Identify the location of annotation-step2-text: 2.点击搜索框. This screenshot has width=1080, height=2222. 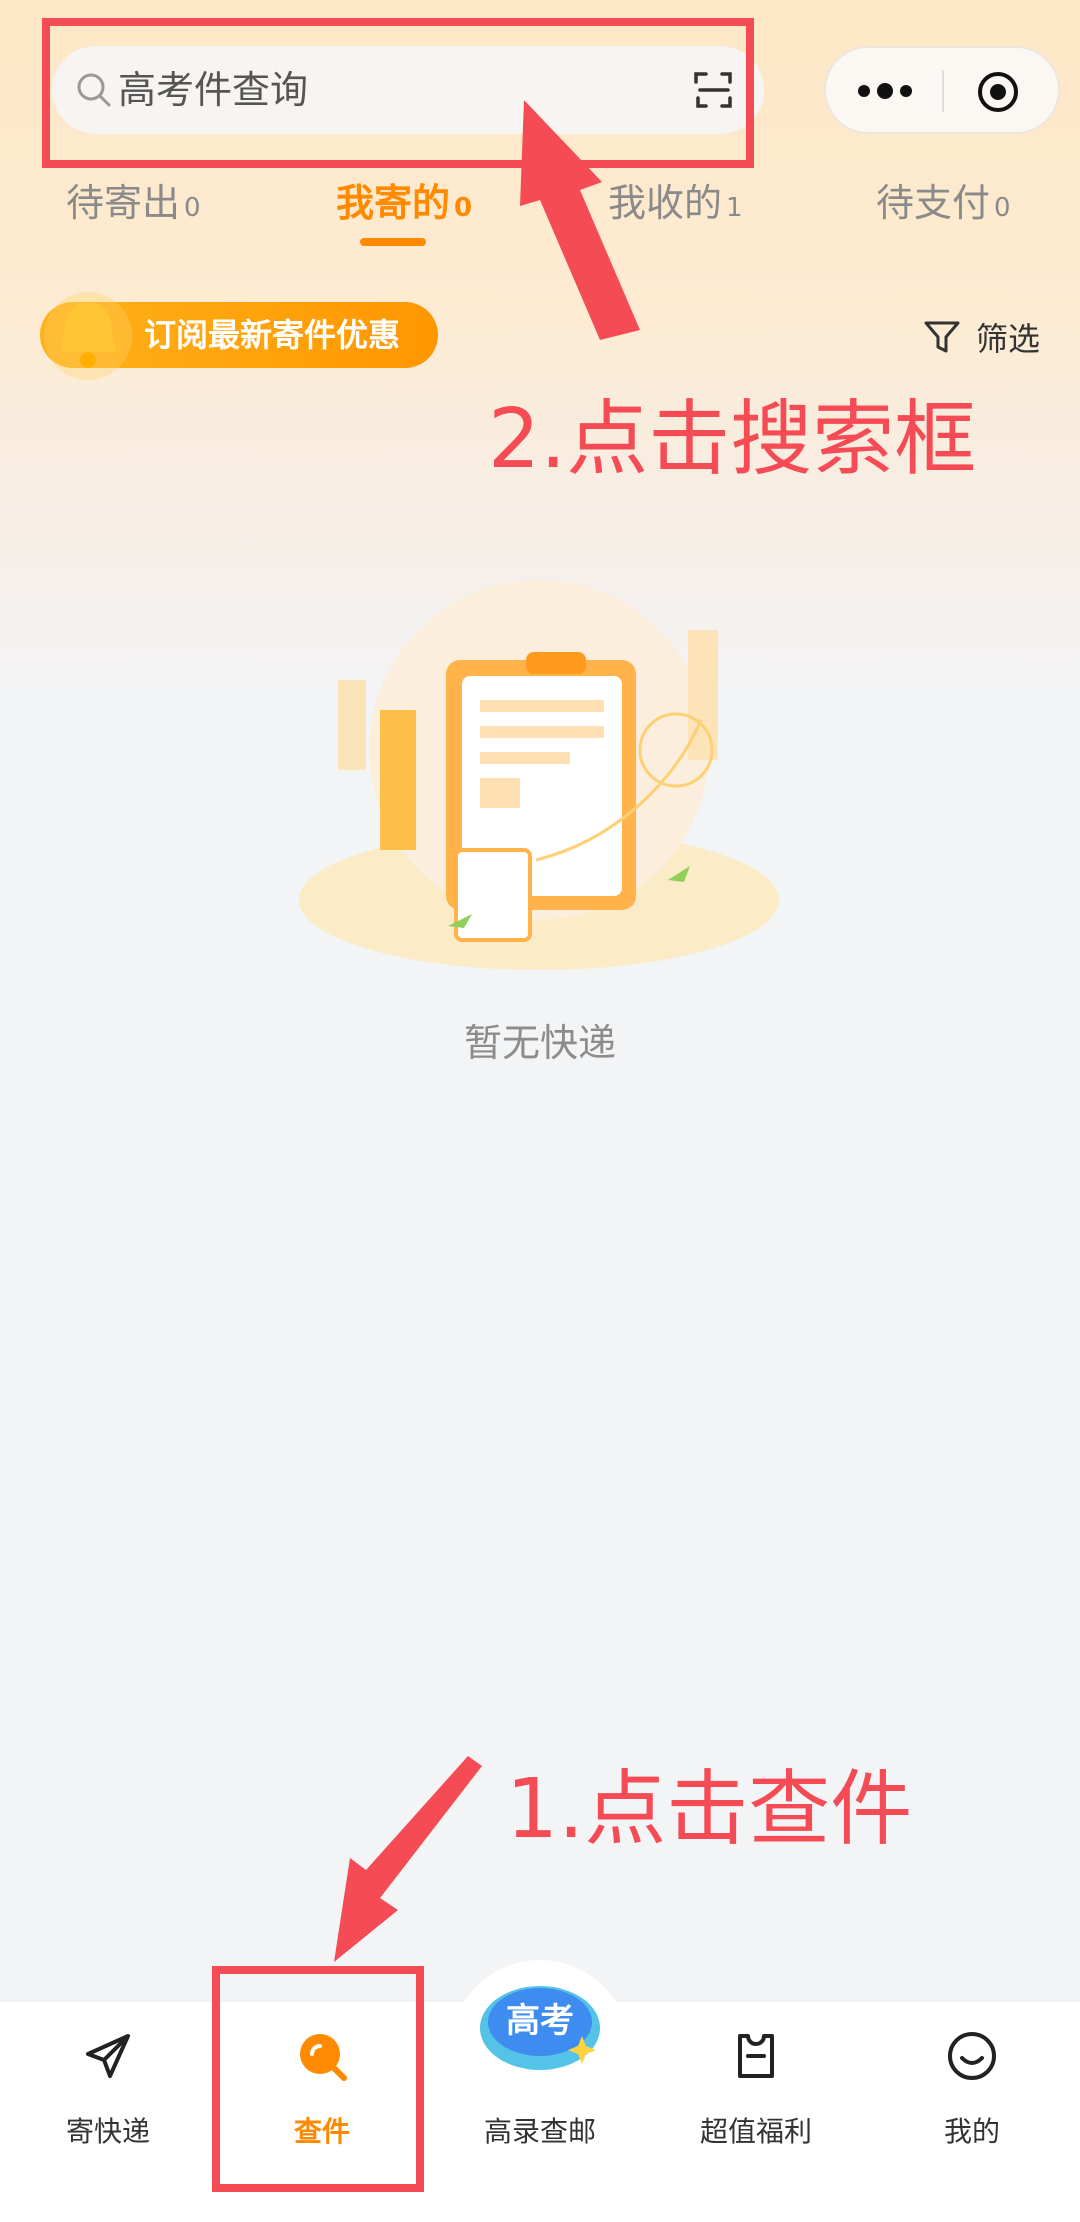
(732, 439).